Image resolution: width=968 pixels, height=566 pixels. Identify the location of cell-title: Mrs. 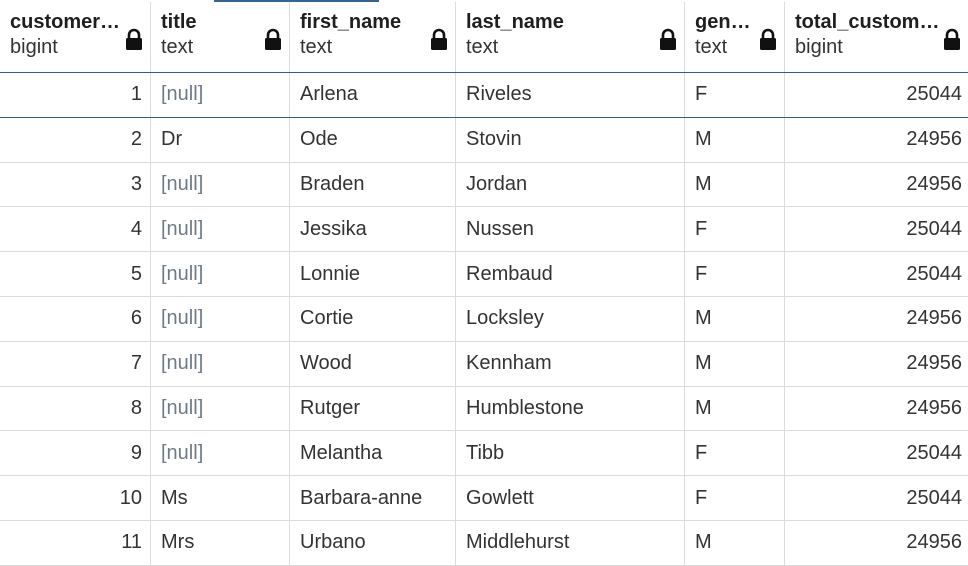
(219, 542).